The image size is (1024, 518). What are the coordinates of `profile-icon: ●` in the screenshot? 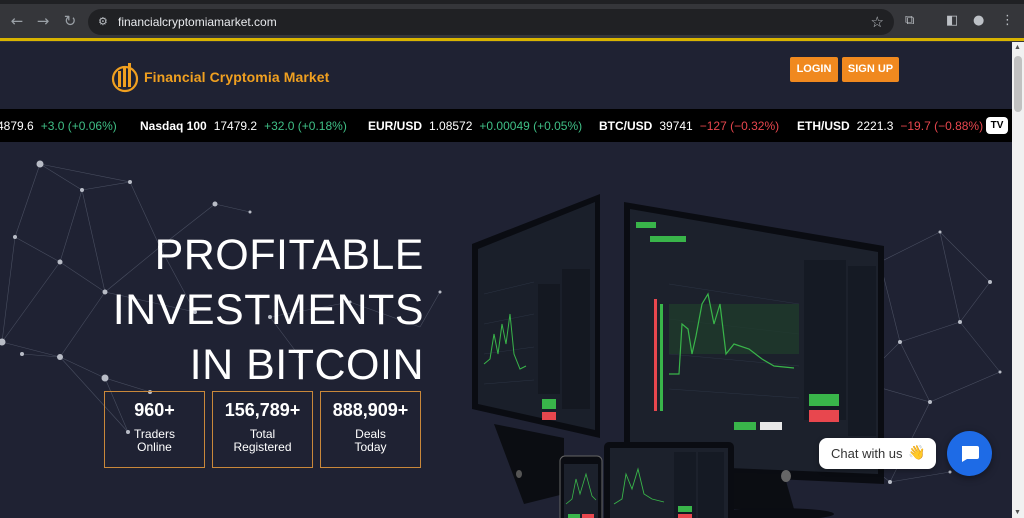 It's located at (978, 21).